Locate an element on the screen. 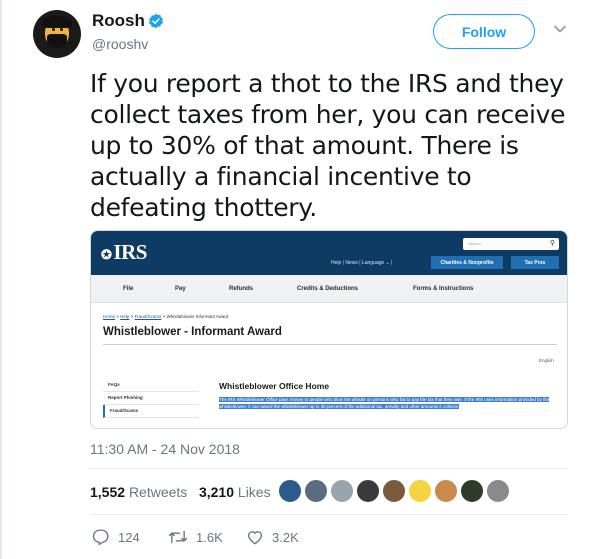 The image size is (600, 559). irs-search-input: Search ⚲ is located at coordinates (511, 244).